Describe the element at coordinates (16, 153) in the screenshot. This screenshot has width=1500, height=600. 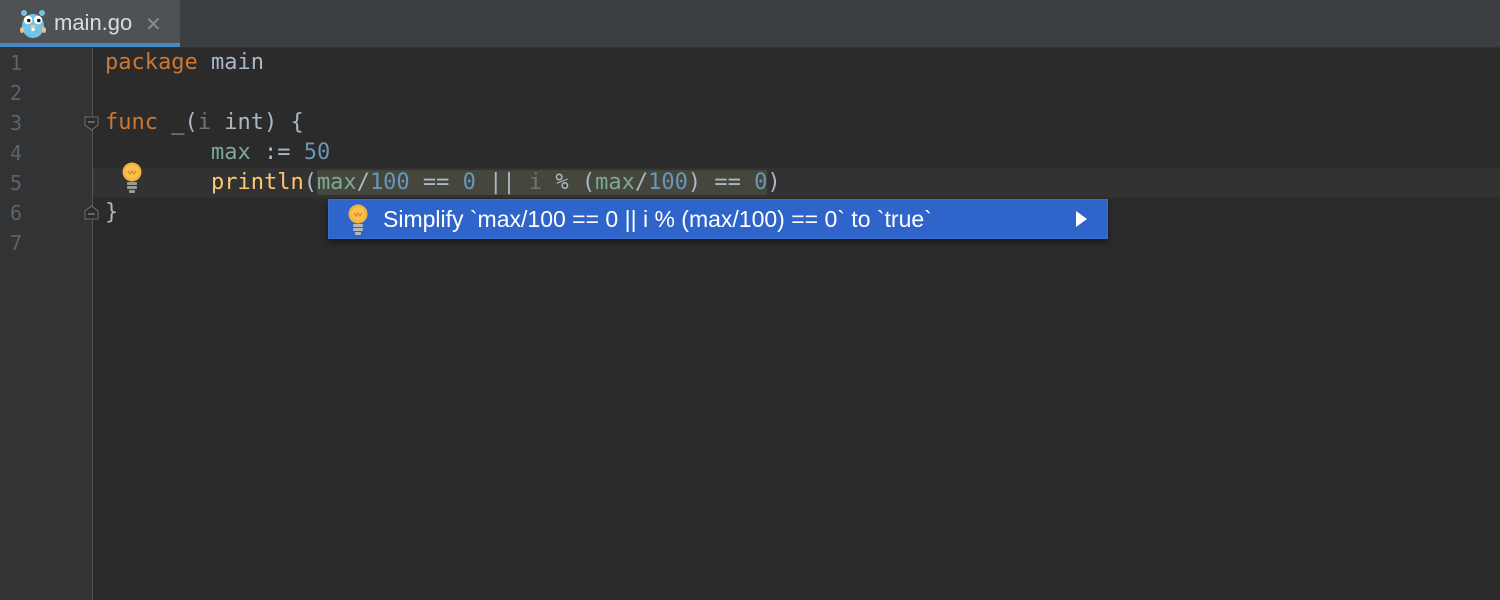
I see `line-number: 4` at that location.